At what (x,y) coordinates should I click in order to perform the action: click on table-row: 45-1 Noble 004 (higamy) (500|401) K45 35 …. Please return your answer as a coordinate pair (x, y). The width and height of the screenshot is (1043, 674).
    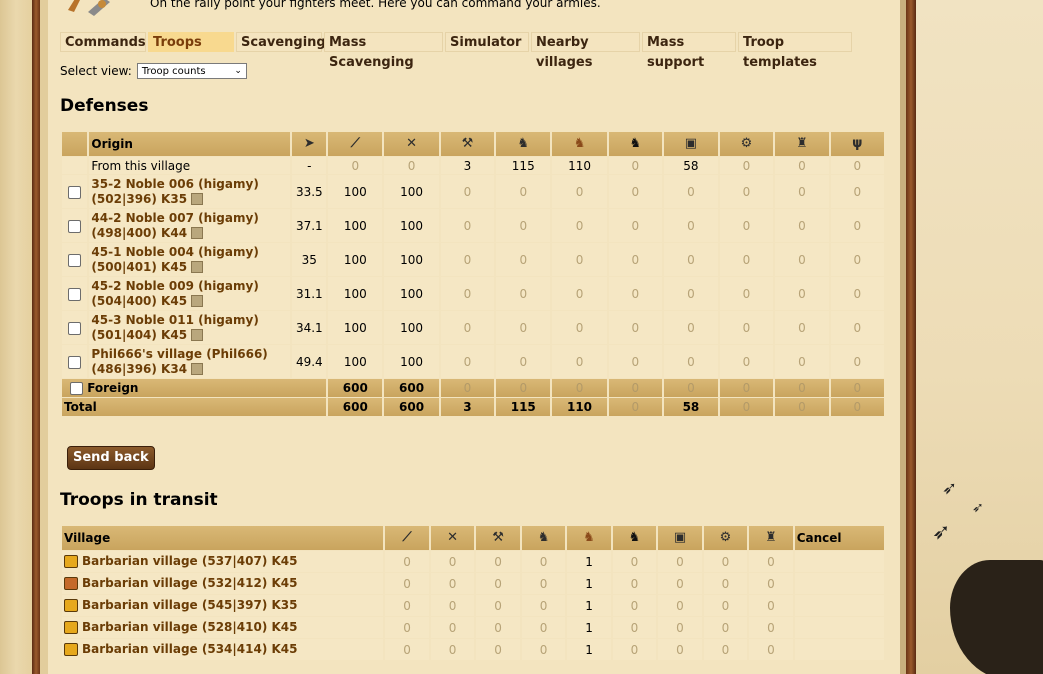
    Looking at the image, I should click on (473, 259).